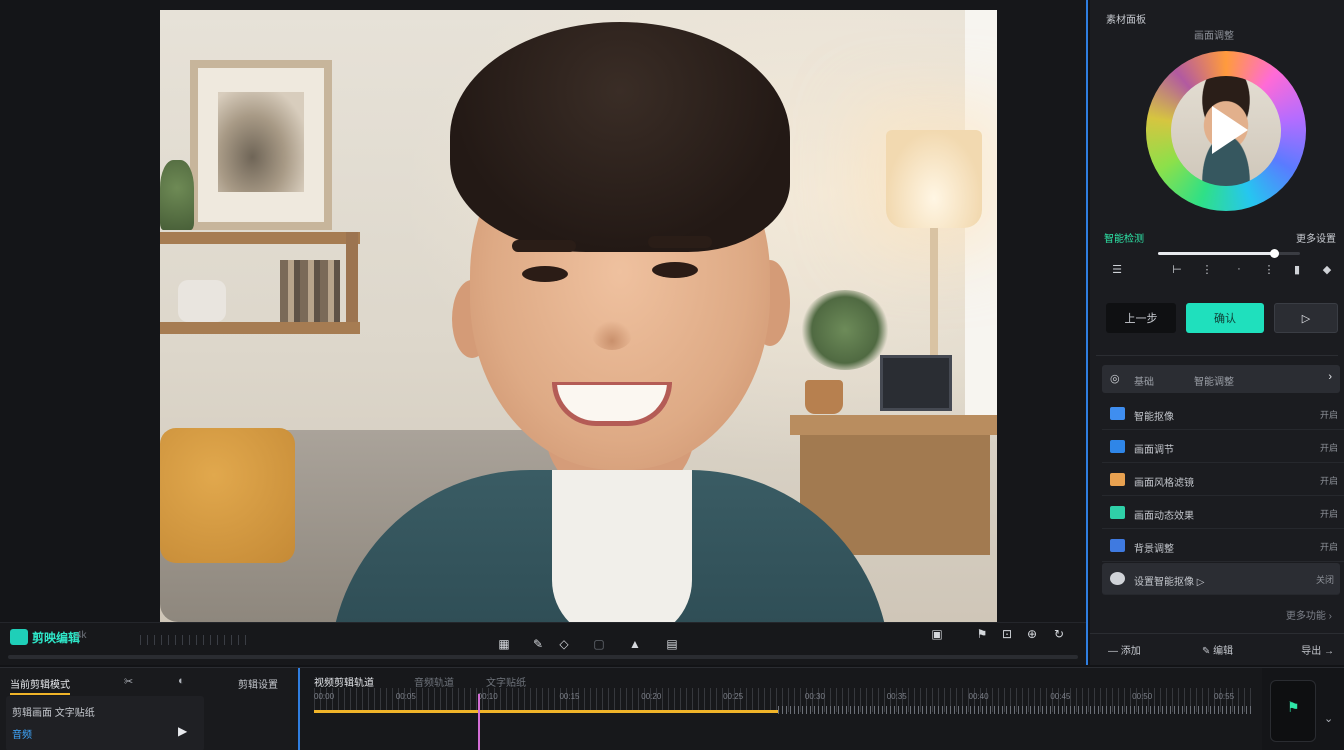  Describe the element at coordinates (934, 179) in the screenshot. I see `lamp-shade` at that location.